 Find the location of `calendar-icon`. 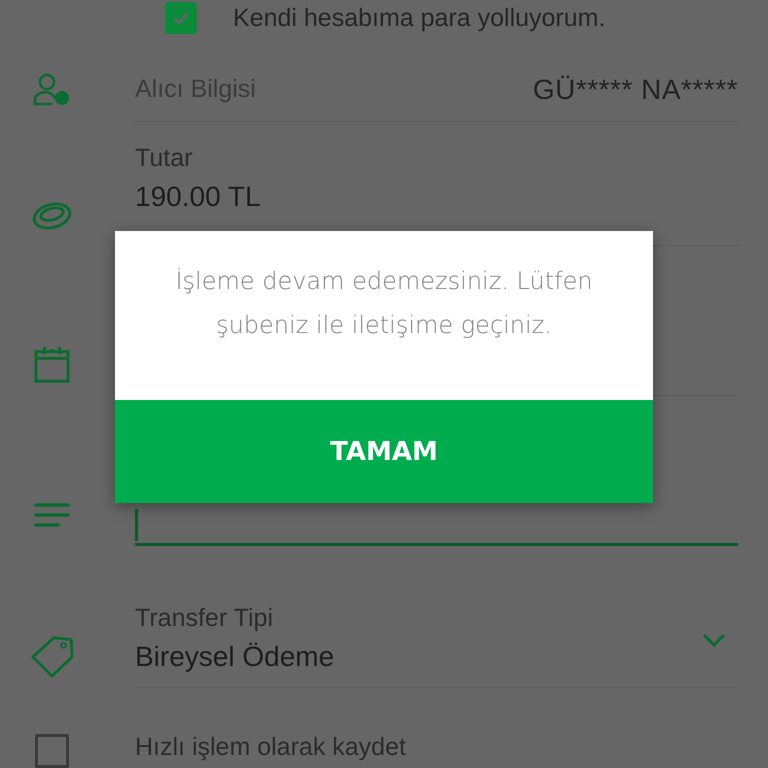

calendar-icon is located at coordinates (51, 365).